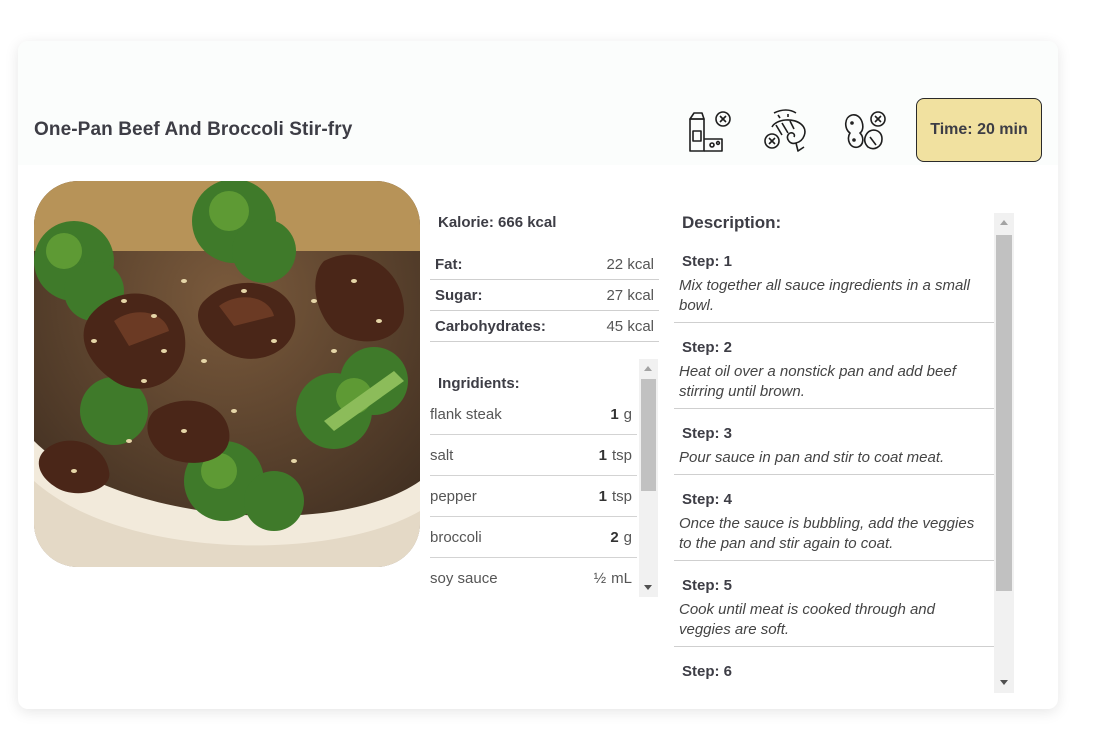 The image size is (1109, 750). I want to click on ingredient-row: flank steak 1g, so click(533, 414).